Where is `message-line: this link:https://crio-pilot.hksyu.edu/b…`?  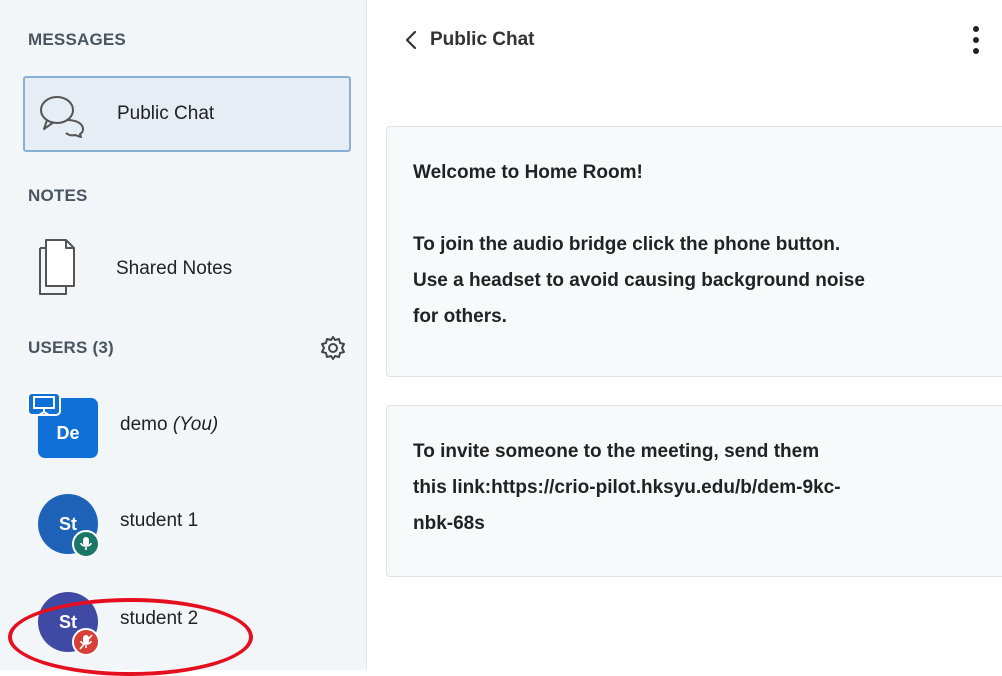
message-line: this link:https://crio-pilot.hksyu.edu/b… is located at coordinates (627, 487).